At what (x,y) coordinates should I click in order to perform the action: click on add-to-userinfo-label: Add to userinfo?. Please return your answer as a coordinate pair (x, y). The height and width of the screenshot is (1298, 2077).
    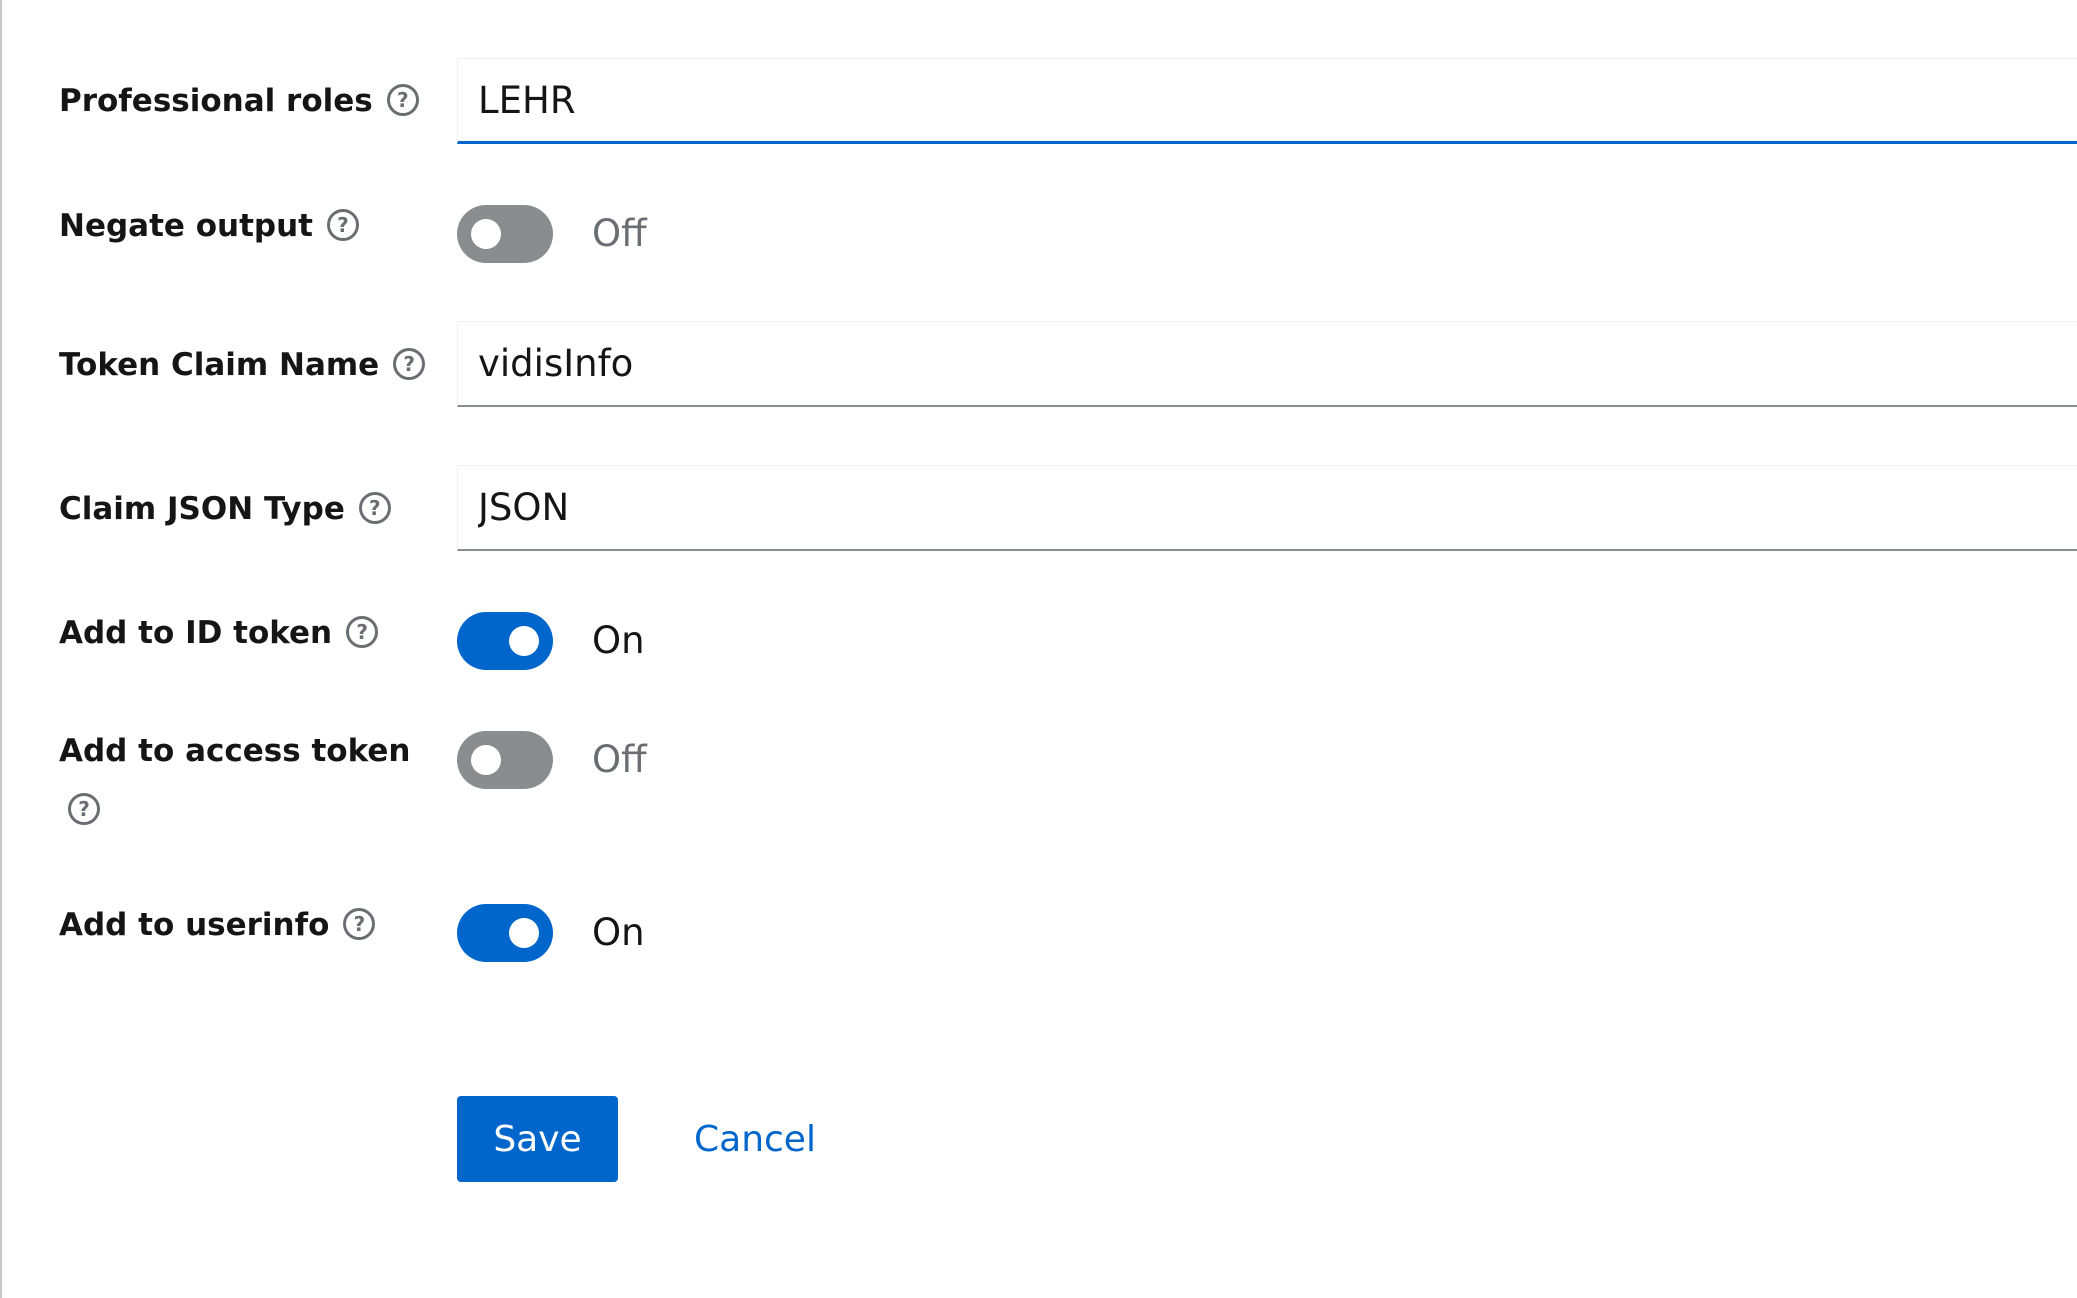
    Looking at the image, I should click on (217, 925).